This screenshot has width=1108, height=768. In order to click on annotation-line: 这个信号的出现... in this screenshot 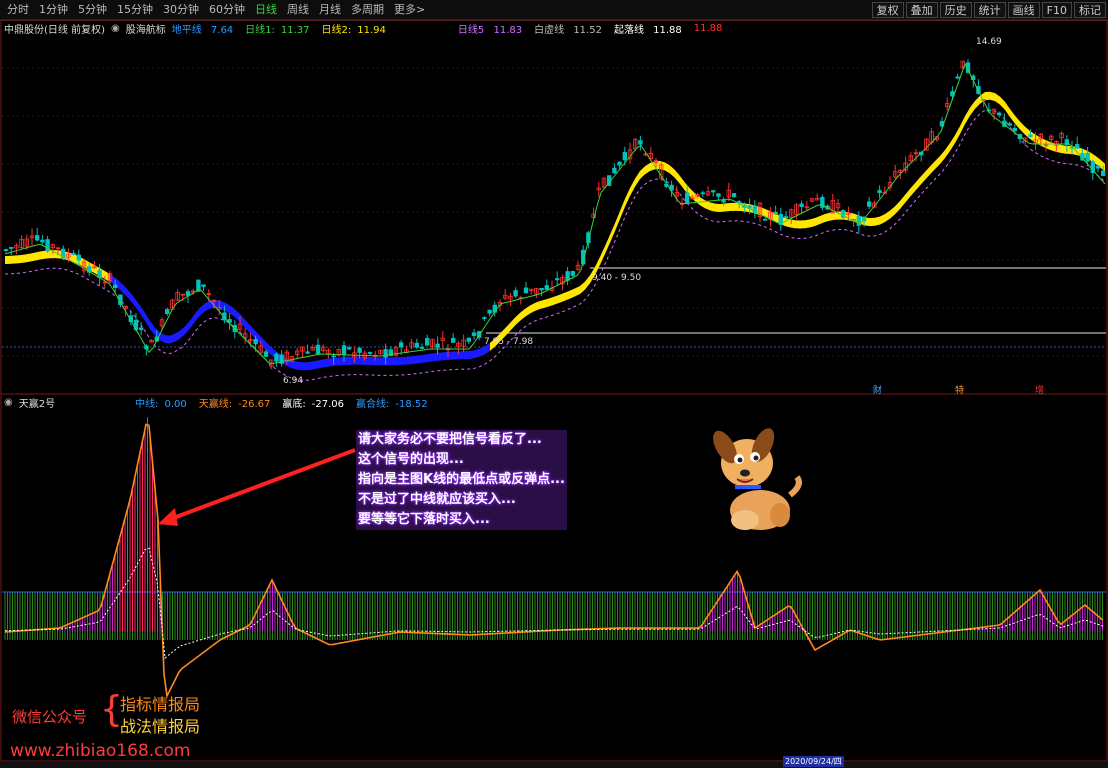, I will do `click(411, 459)`.